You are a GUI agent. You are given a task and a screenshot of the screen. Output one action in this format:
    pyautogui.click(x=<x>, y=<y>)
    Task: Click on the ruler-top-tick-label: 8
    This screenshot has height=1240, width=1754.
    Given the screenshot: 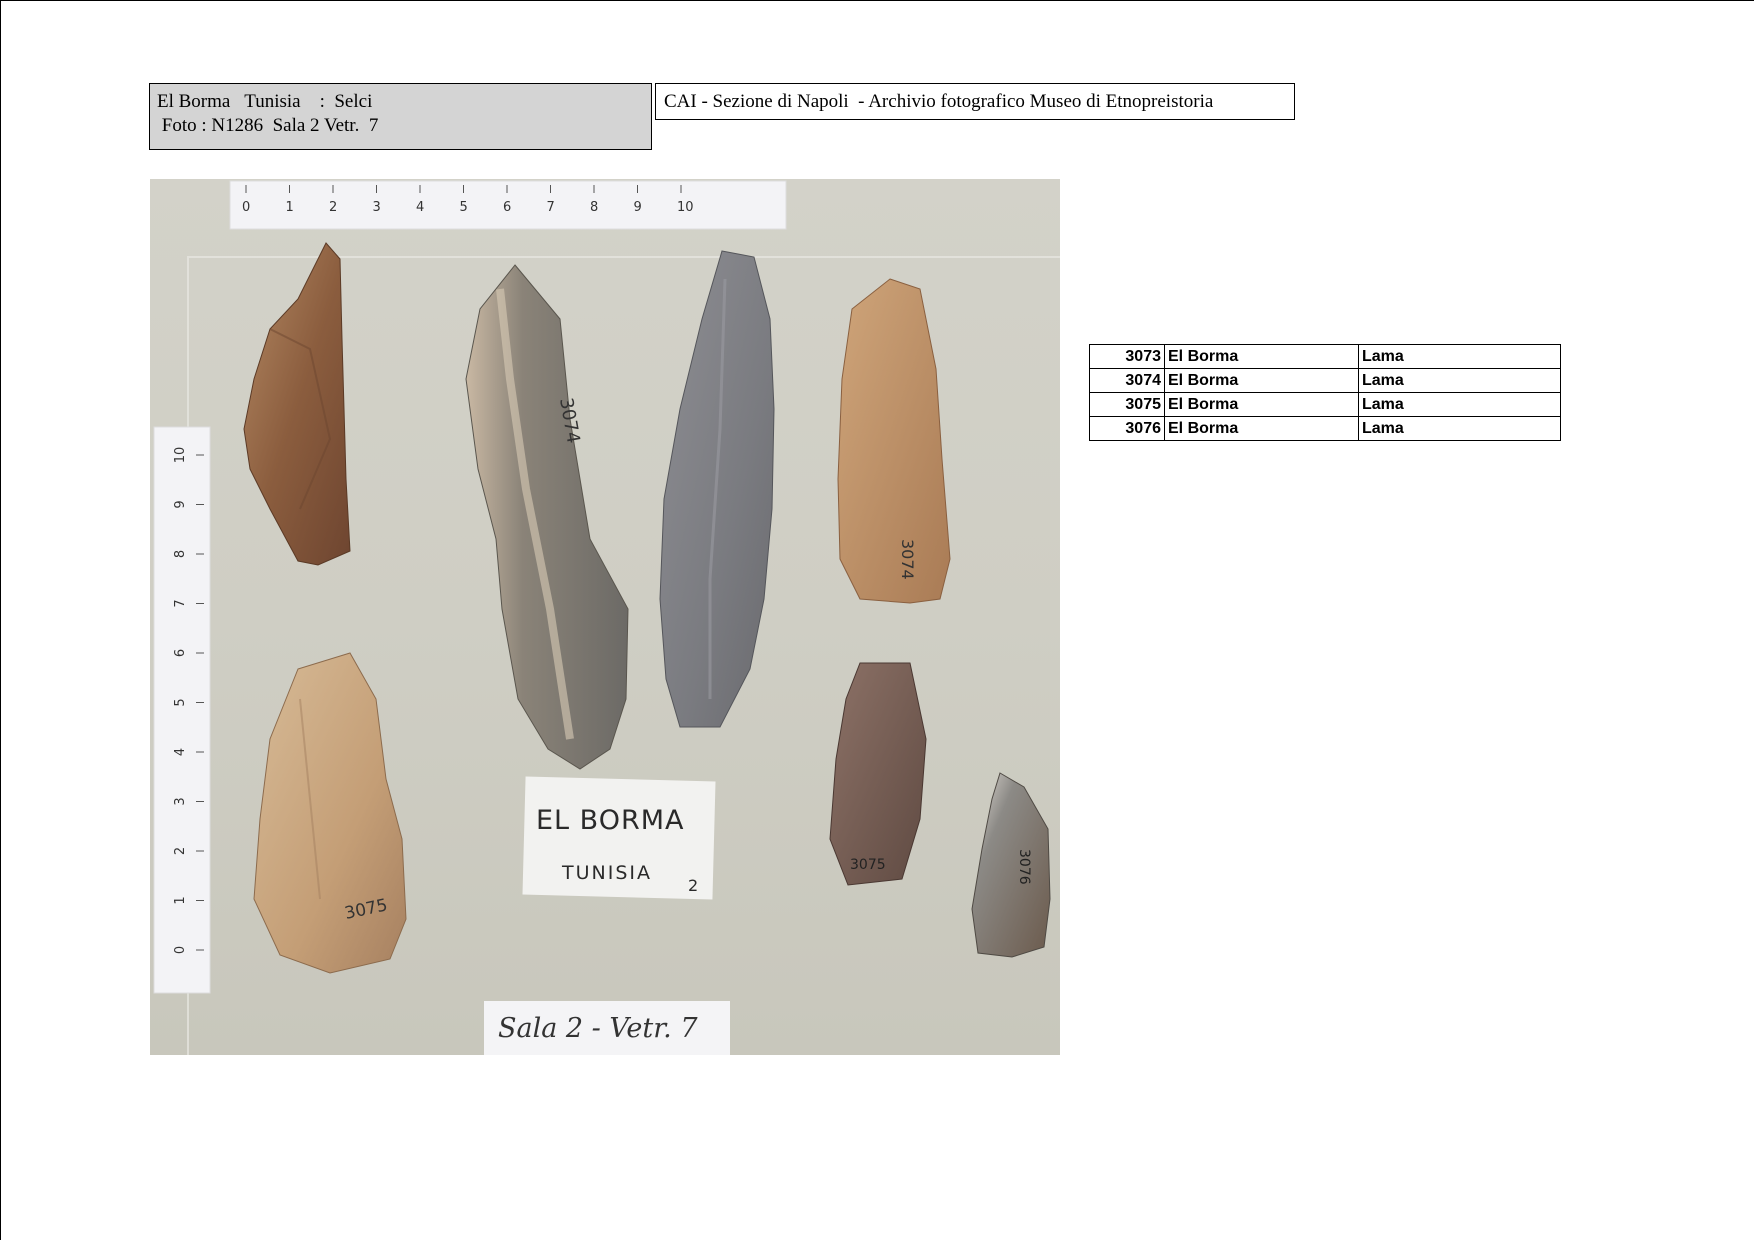 What is the action you would take?
    pyautogui.click(x=594, y=207)
    